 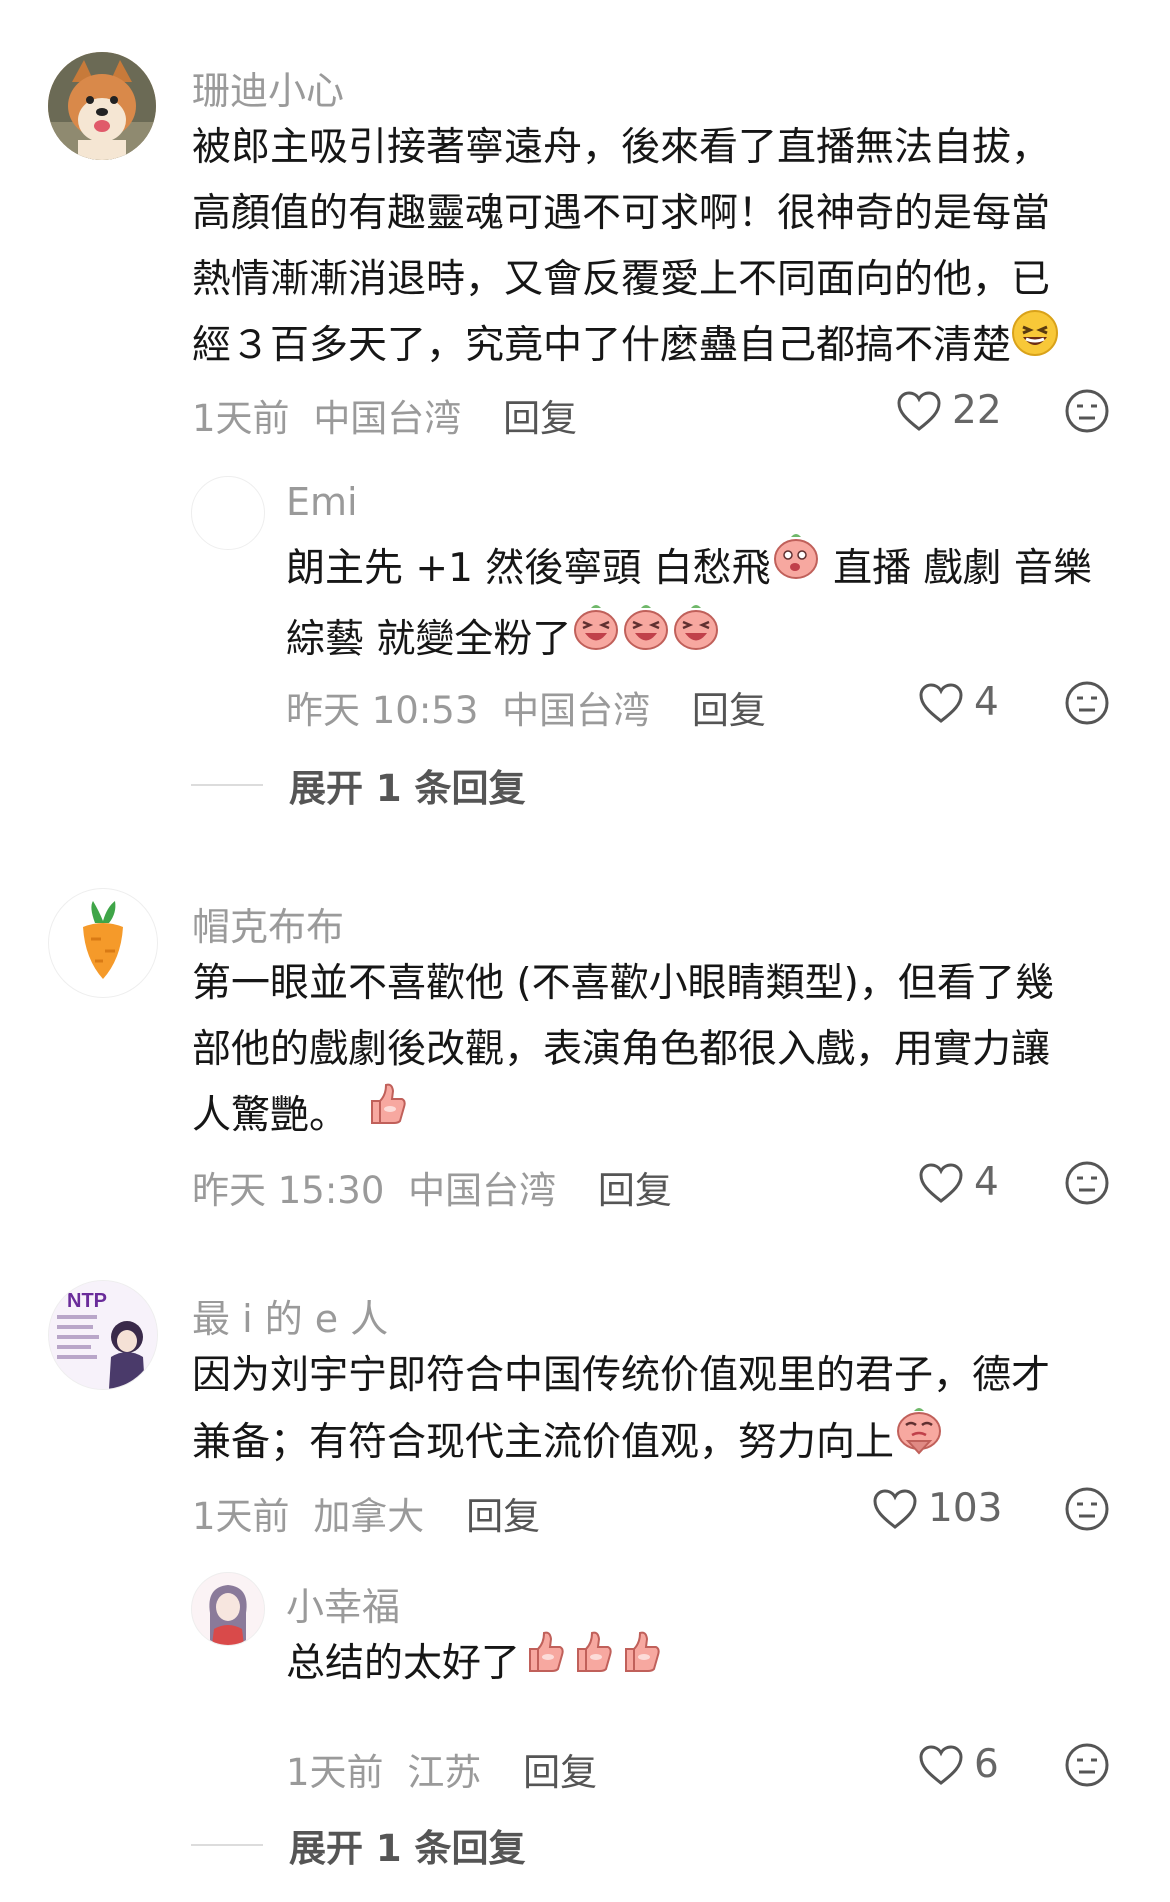 I want to click on reply-text-line: 总结的太好了, so click(x=475, y=1665).